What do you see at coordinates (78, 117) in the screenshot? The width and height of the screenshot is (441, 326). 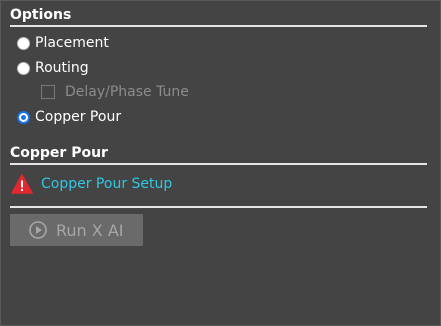 I see `copper-pour-label: Copper Pour` at bounding box center [78, 117].